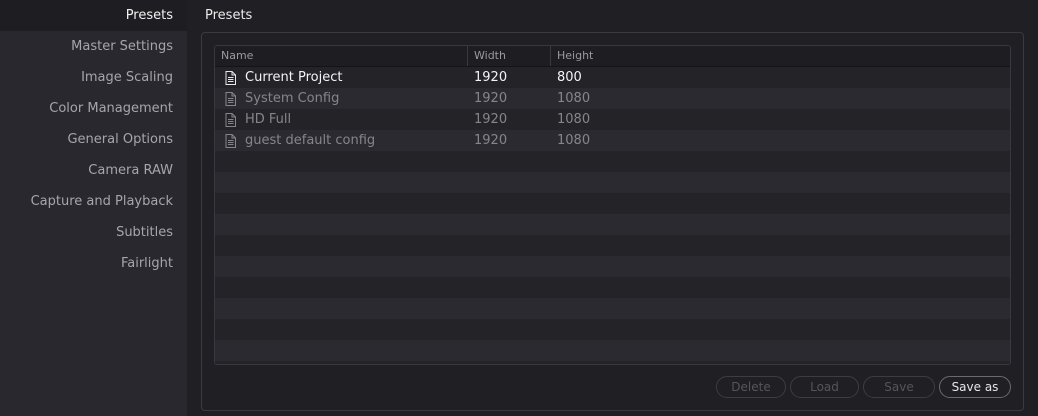 This screenshot has height=416, width=1038. Describe the element at coordinates (310, 140) in the screenshot. I see `row-name-label: guest default config` at that location.